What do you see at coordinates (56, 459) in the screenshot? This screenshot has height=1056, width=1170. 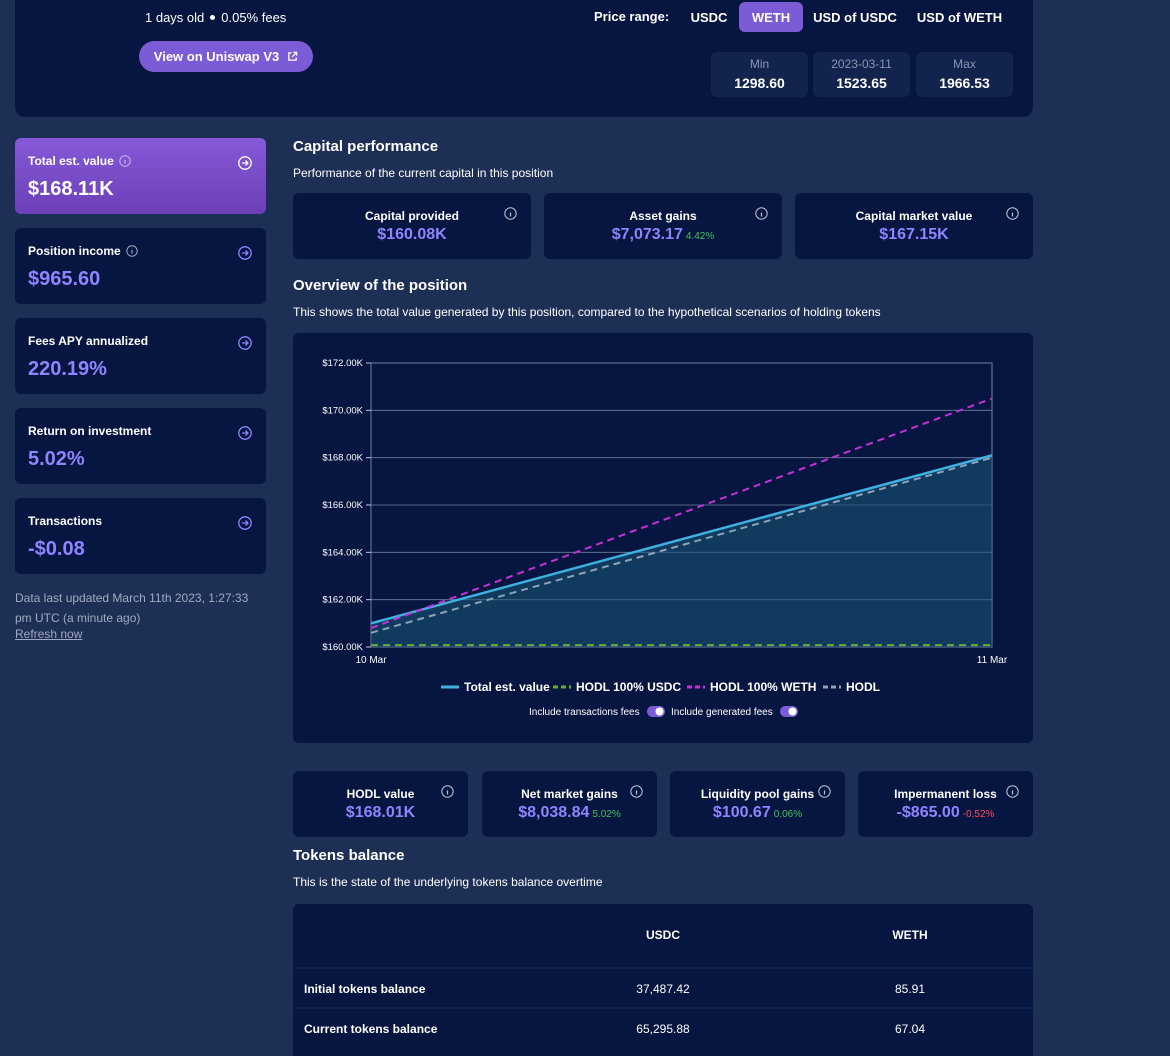 I see `stat-value: 5.02%` at bounding box center [56, 459].